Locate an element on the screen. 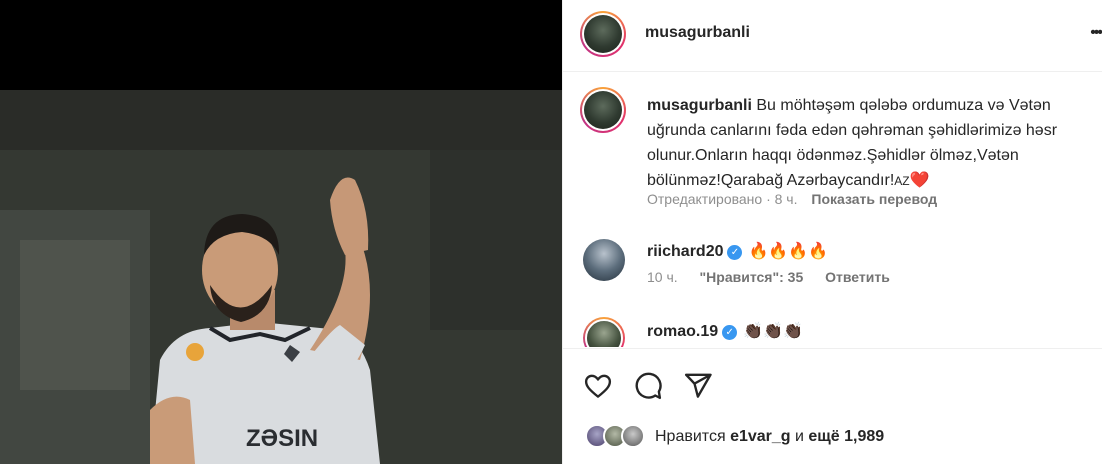 This screenshot has width=1102, height=464. comment-line: romao.19 ✓ 👏🏿👏🏿👏🏿 is located at coordinates (725, 331).